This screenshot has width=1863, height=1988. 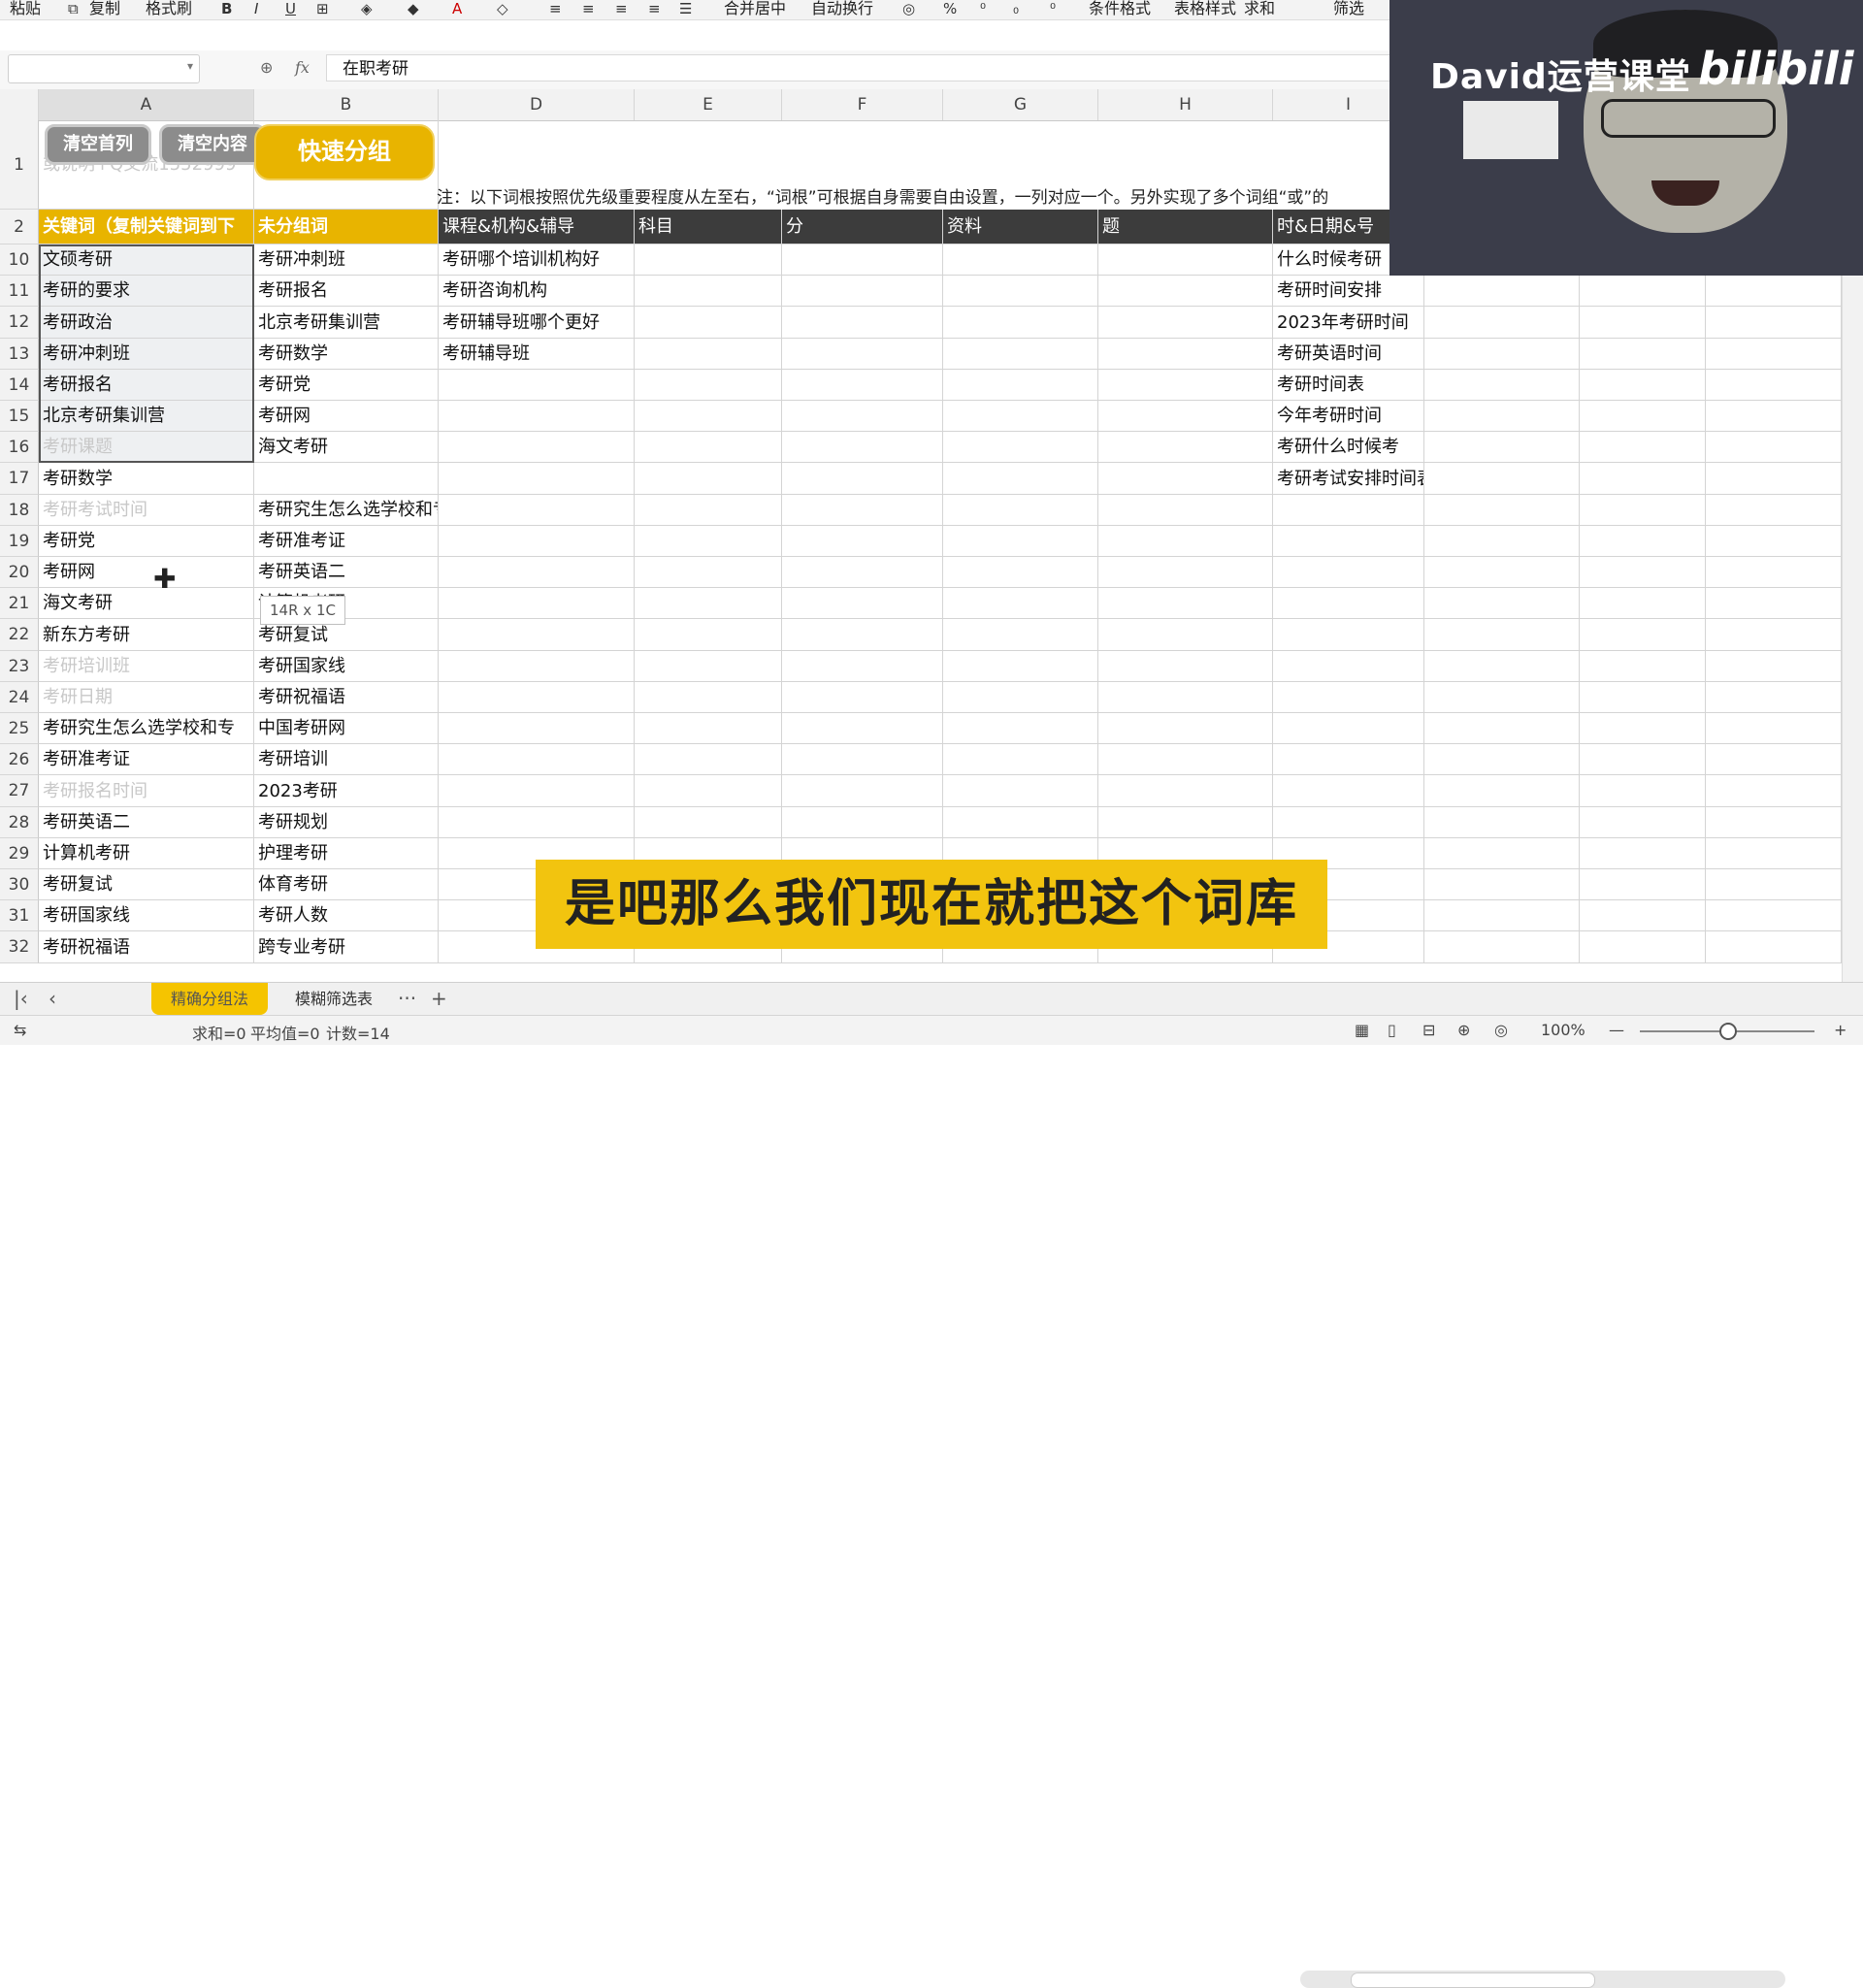 What do you see at coordinates (346, 355) in the screenshot?
I see `cell-b: 考研数学` at bounding box center [346, 355].